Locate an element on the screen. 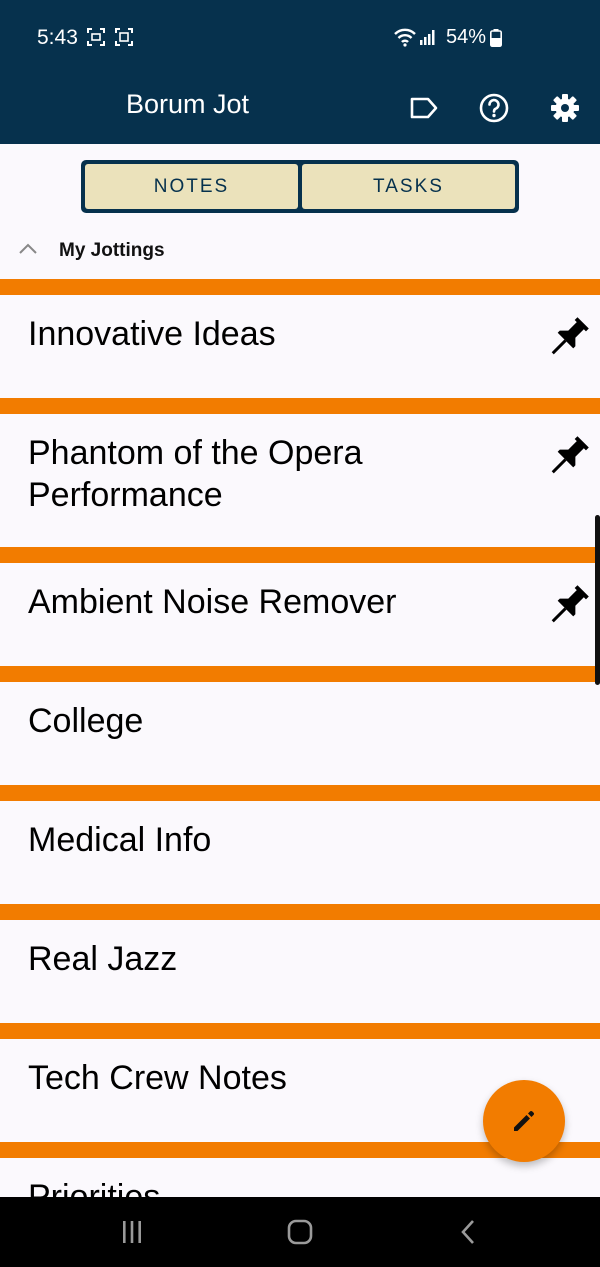 The height and width of the screenshot is (1267, 600). status-notification-icons is located at coordinates (110, 37).